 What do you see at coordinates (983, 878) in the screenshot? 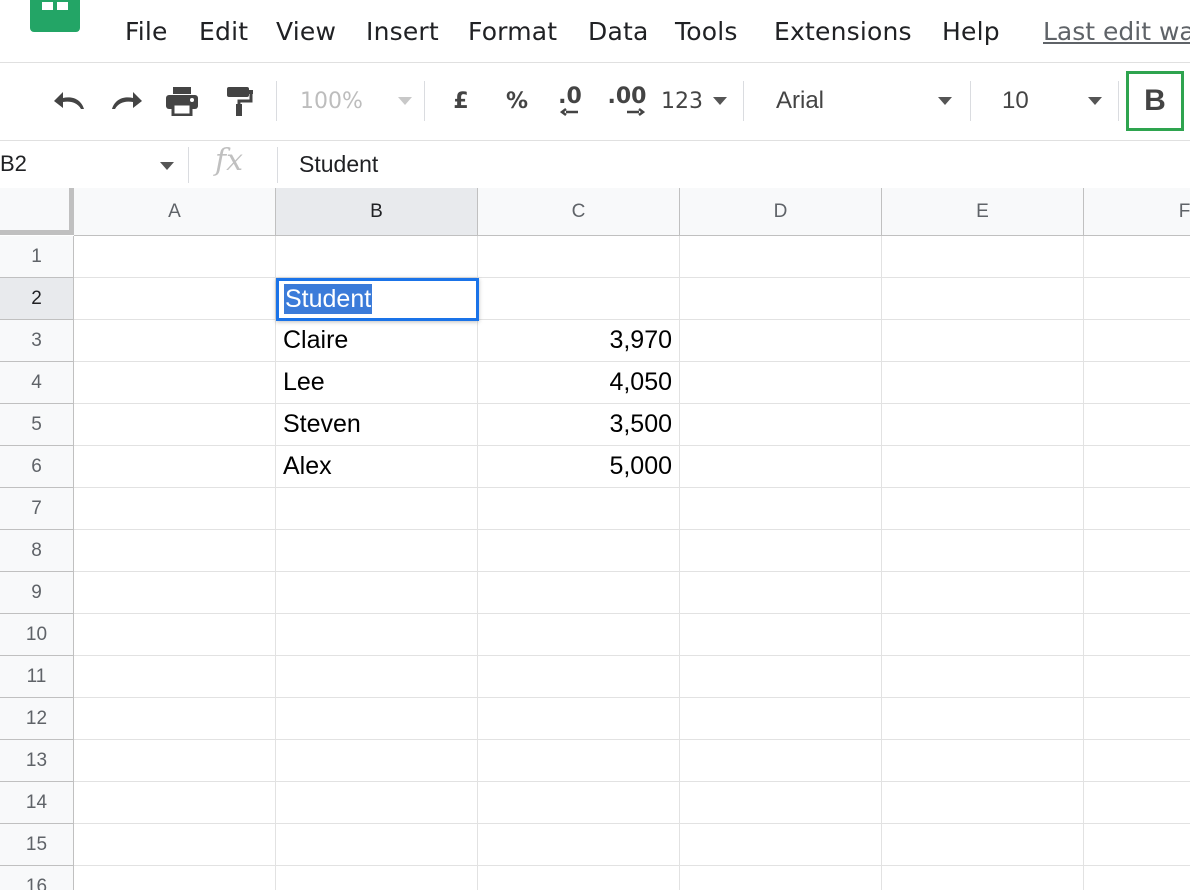
I see `cell-e16` at bounding box center [983, 878].